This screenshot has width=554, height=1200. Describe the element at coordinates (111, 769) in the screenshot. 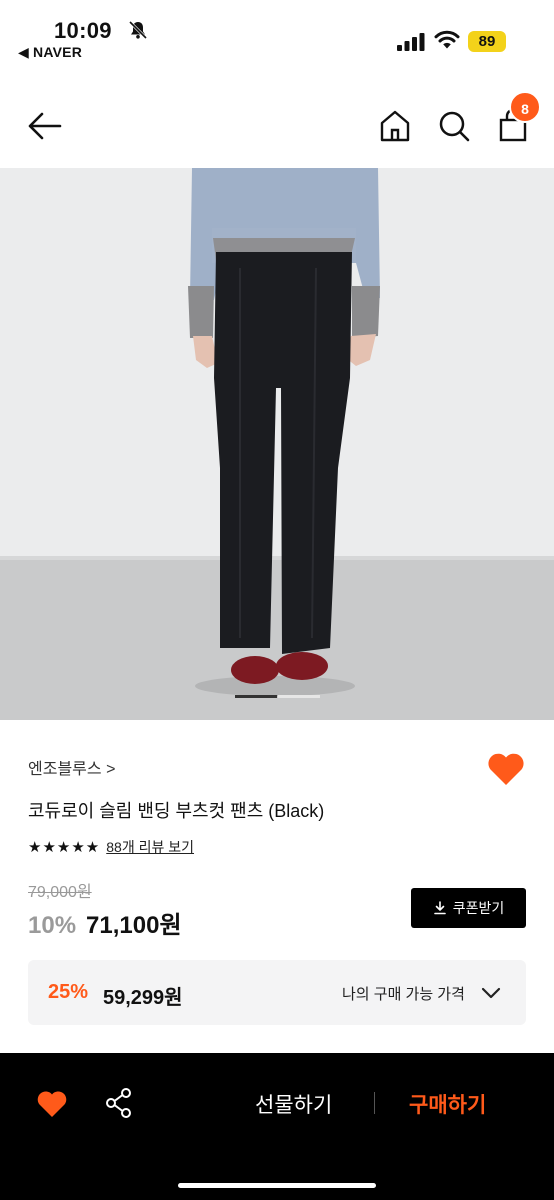

I see `chevron-right-icon: >` at that location.